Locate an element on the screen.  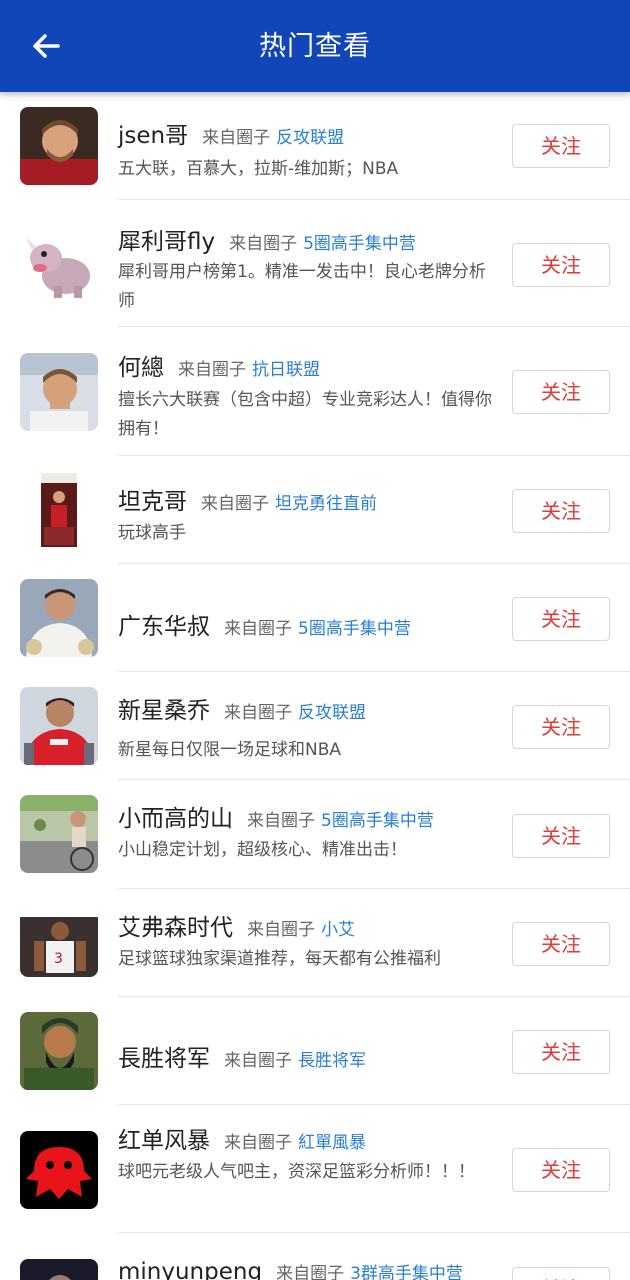
avatar: 3 is located at coordinates (59, 944).